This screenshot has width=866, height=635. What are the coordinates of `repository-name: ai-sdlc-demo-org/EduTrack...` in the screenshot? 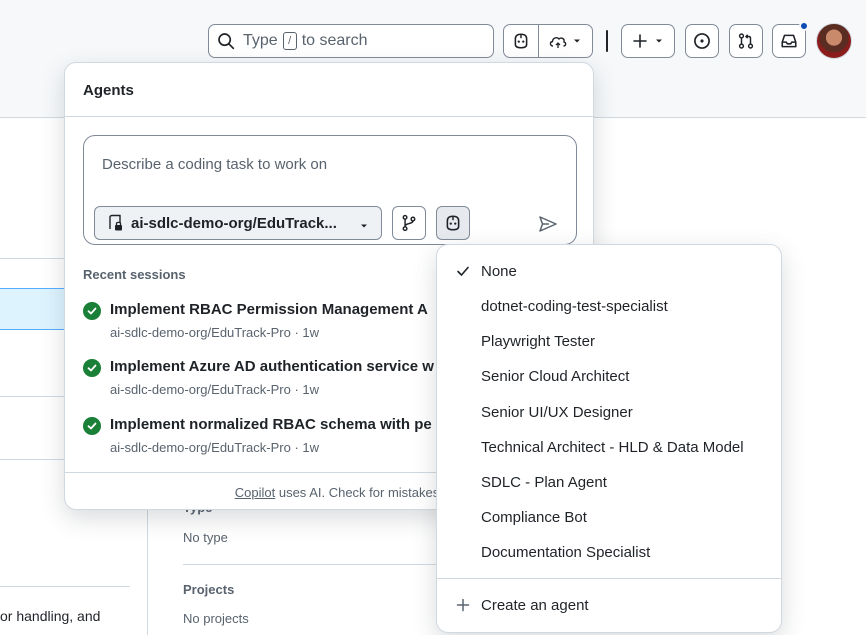 It's located at (234, 223).